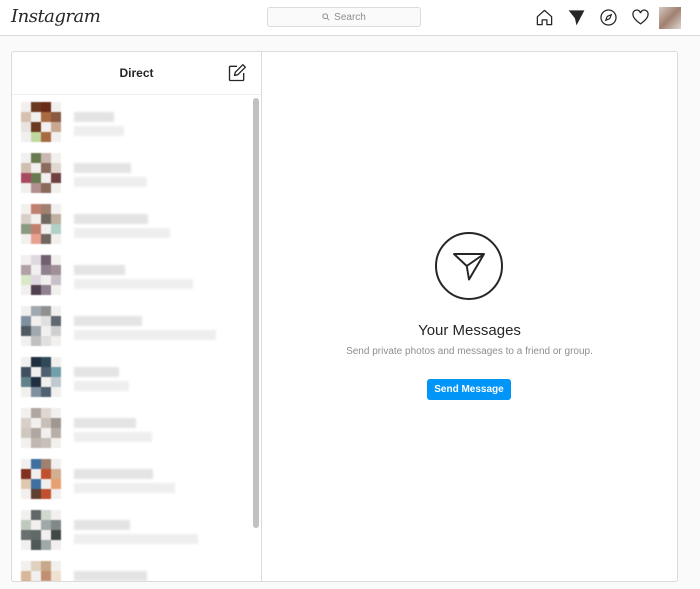  Describe the element at coordinates (469, 330) in the screenshot. I see `empty-state-title: Your Messages` at that location.